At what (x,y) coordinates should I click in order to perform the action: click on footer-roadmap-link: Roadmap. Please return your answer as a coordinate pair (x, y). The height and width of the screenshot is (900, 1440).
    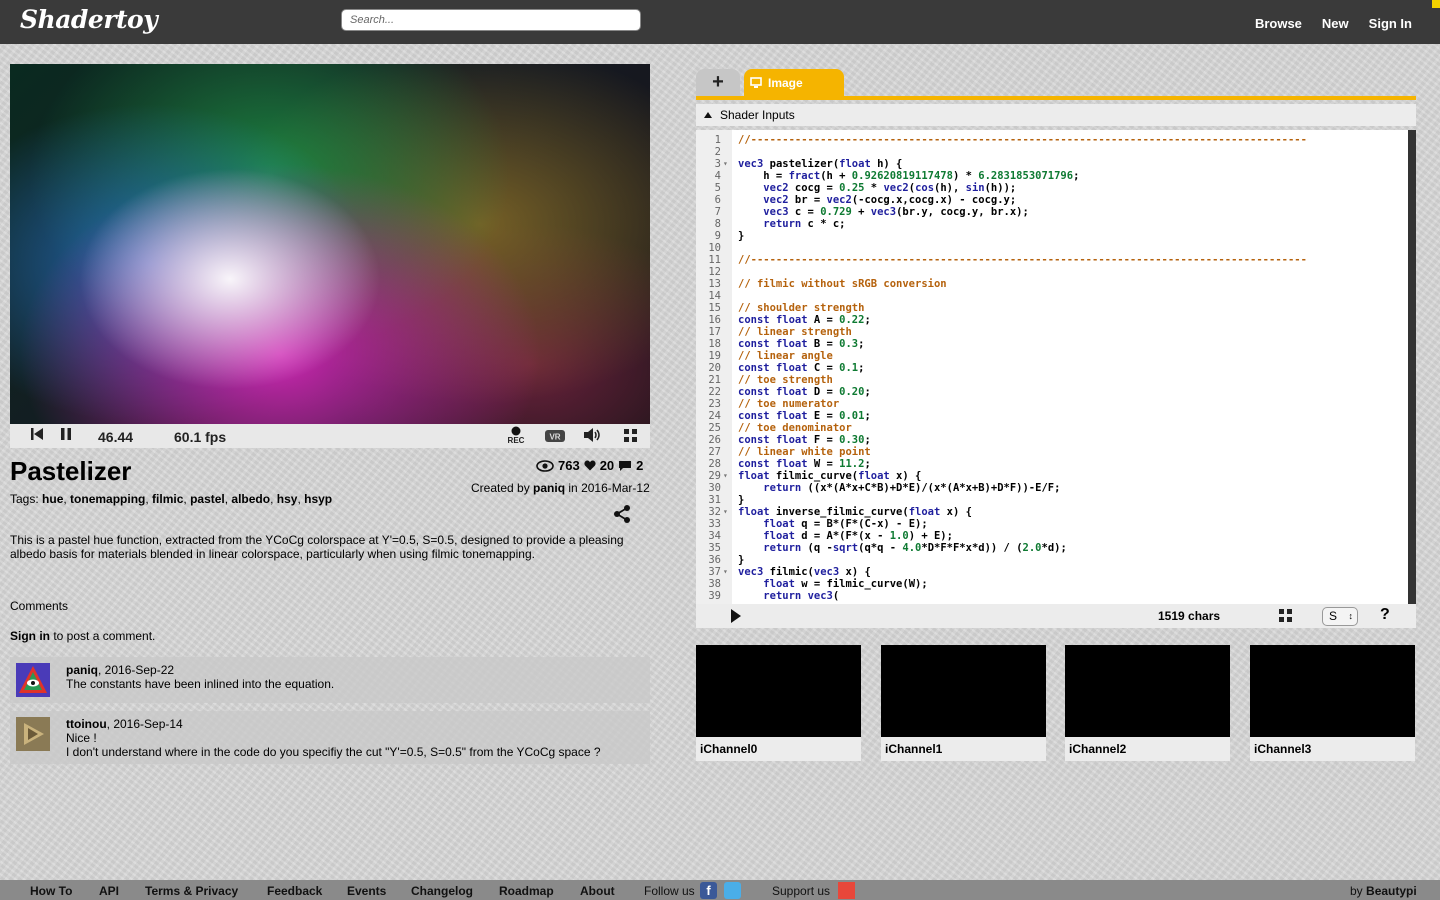
    Looking at the image, I should click on (526, 891).